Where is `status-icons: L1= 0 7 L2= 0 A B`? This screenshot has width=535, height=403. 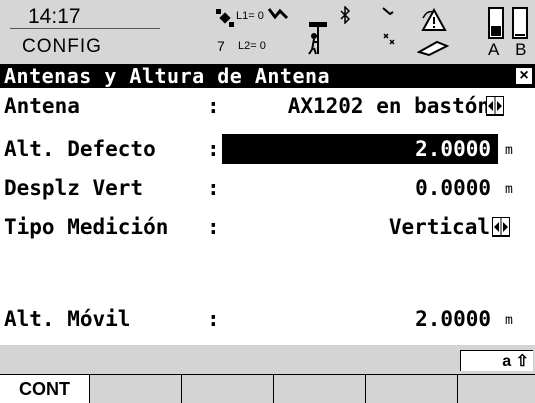 status-icons: L1= 0 7 L2= 0 A B is located at coordinates (370, 32).